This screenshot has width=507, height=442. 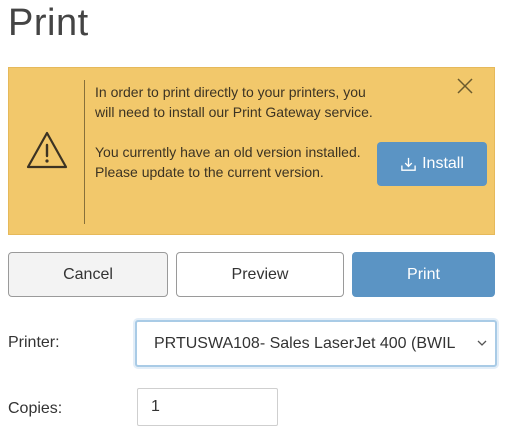 What do you see at coordinates (482, 343) in the screenshot?
I see `chevron-down-icon` at bounding box center [482, 343].